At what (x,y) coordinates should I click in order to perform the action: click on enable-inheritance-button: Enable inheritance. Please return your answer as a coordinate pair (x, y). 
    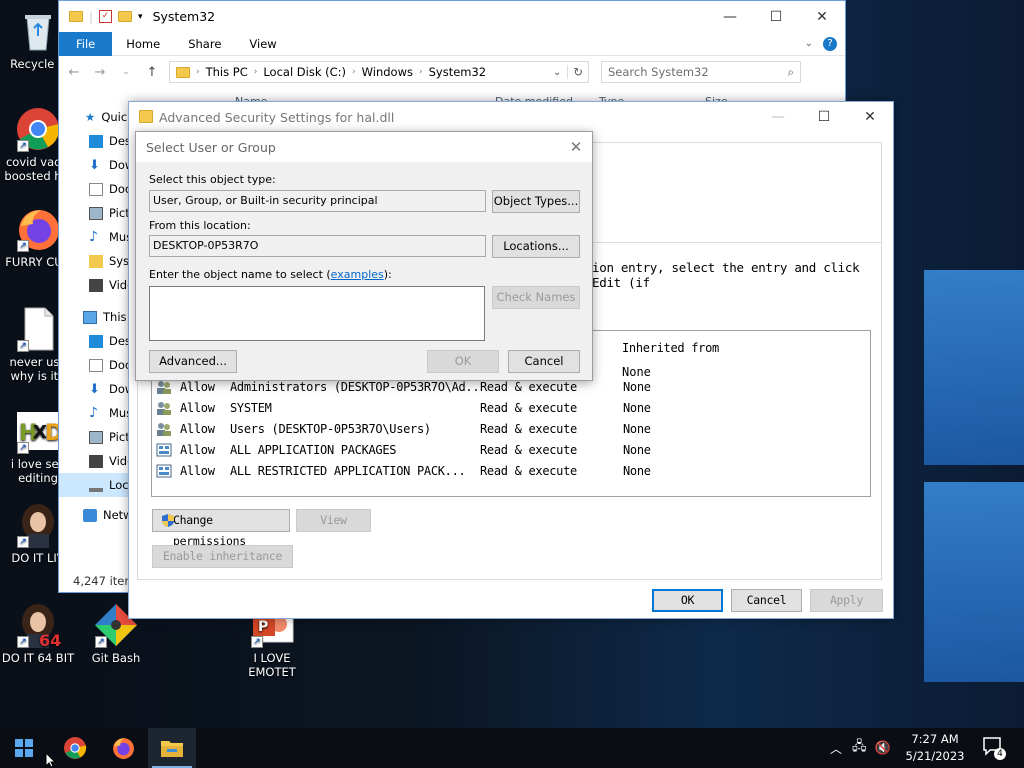
    Looking at the image, I should click on (222, 556).